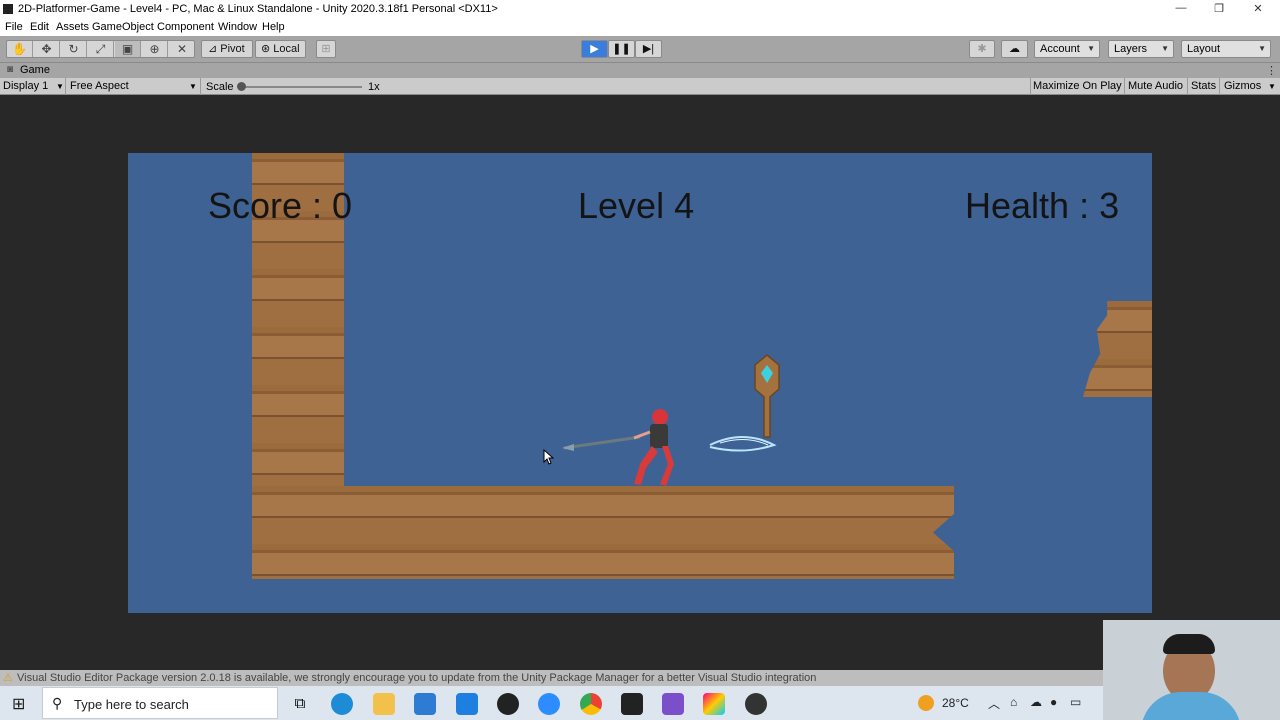 The width and height of the screenshot is (1280, 720). What do you see at coordinates (1131, 49) in the screenshot?
I see `layers-label: Layers` at bounding box center [1131, 49].